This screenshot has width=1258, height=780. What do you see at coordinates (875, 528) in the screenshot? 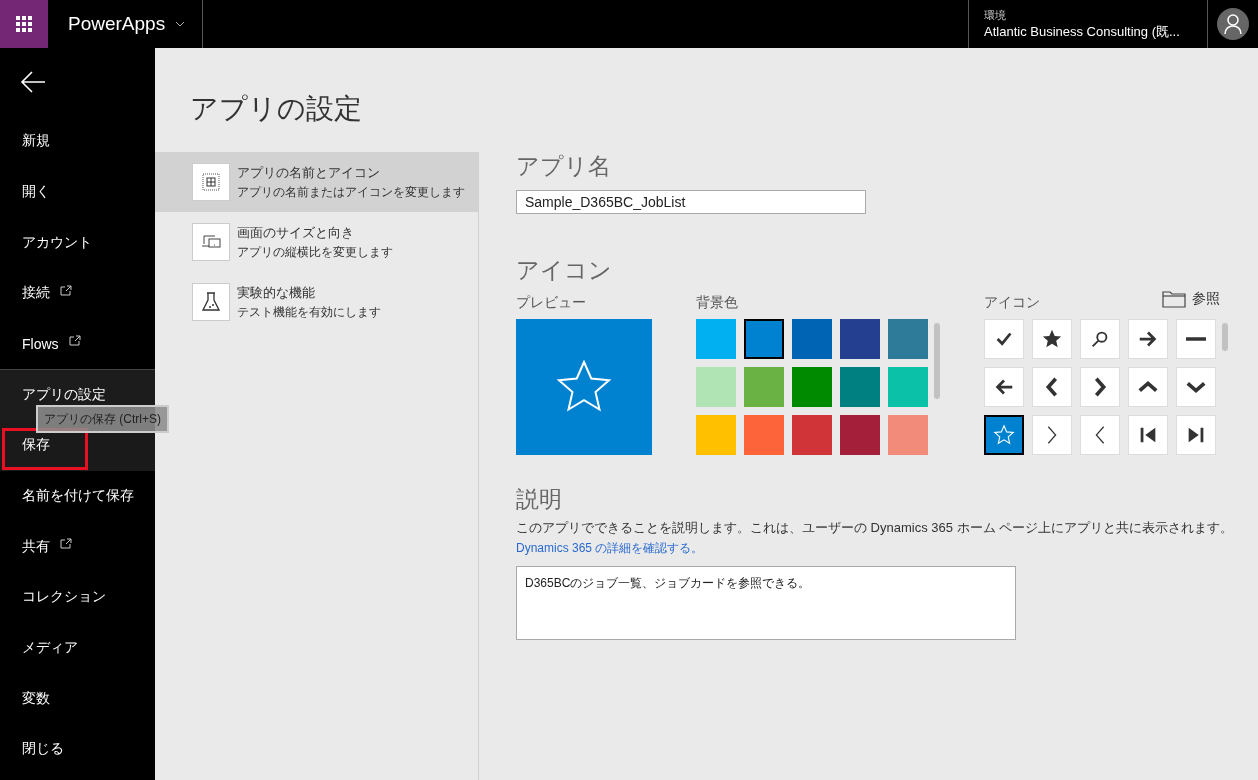
I see `description-text: このアプリでできることを説明します。これは、ユーザーの Dynamics 365 ホーム ページ上にアプリと共に表示されます。` at bounding box center [875, 528].